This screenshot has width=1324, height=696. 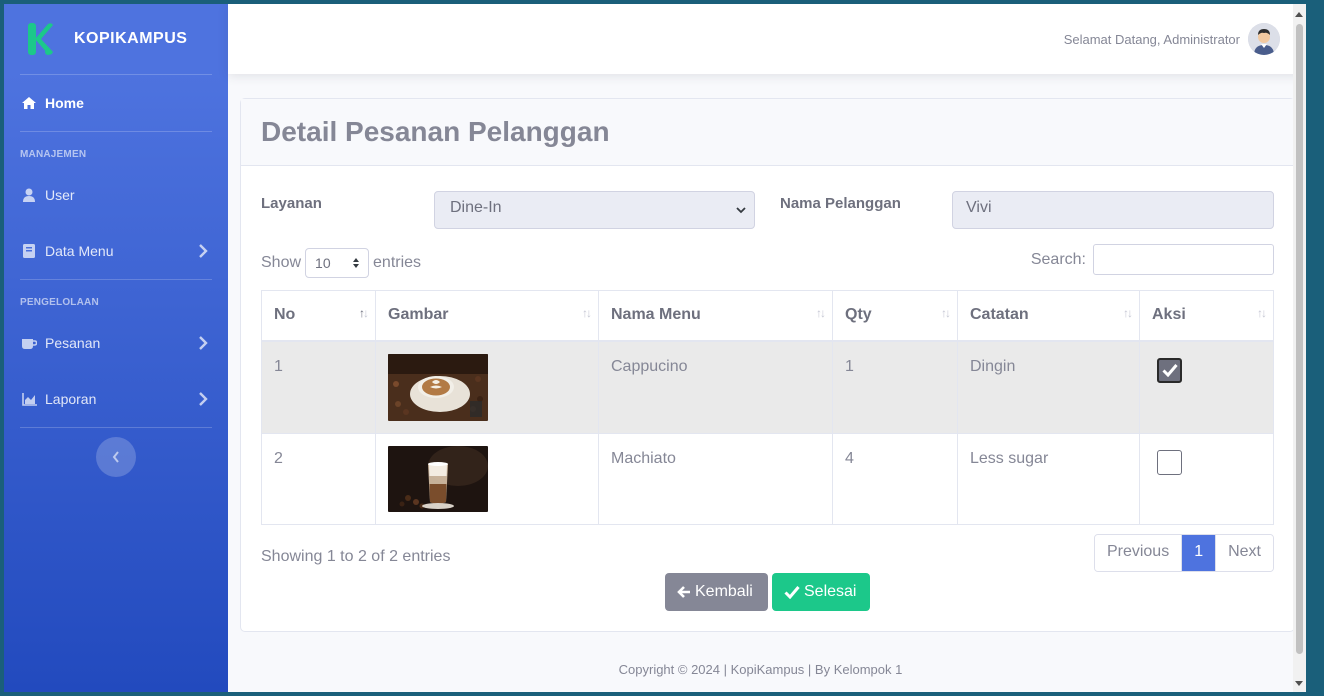 What do you see at coordinates (60, 195) in the screenshot?
I see `sidebar-item-label: User` at bounding box center [60, 195].